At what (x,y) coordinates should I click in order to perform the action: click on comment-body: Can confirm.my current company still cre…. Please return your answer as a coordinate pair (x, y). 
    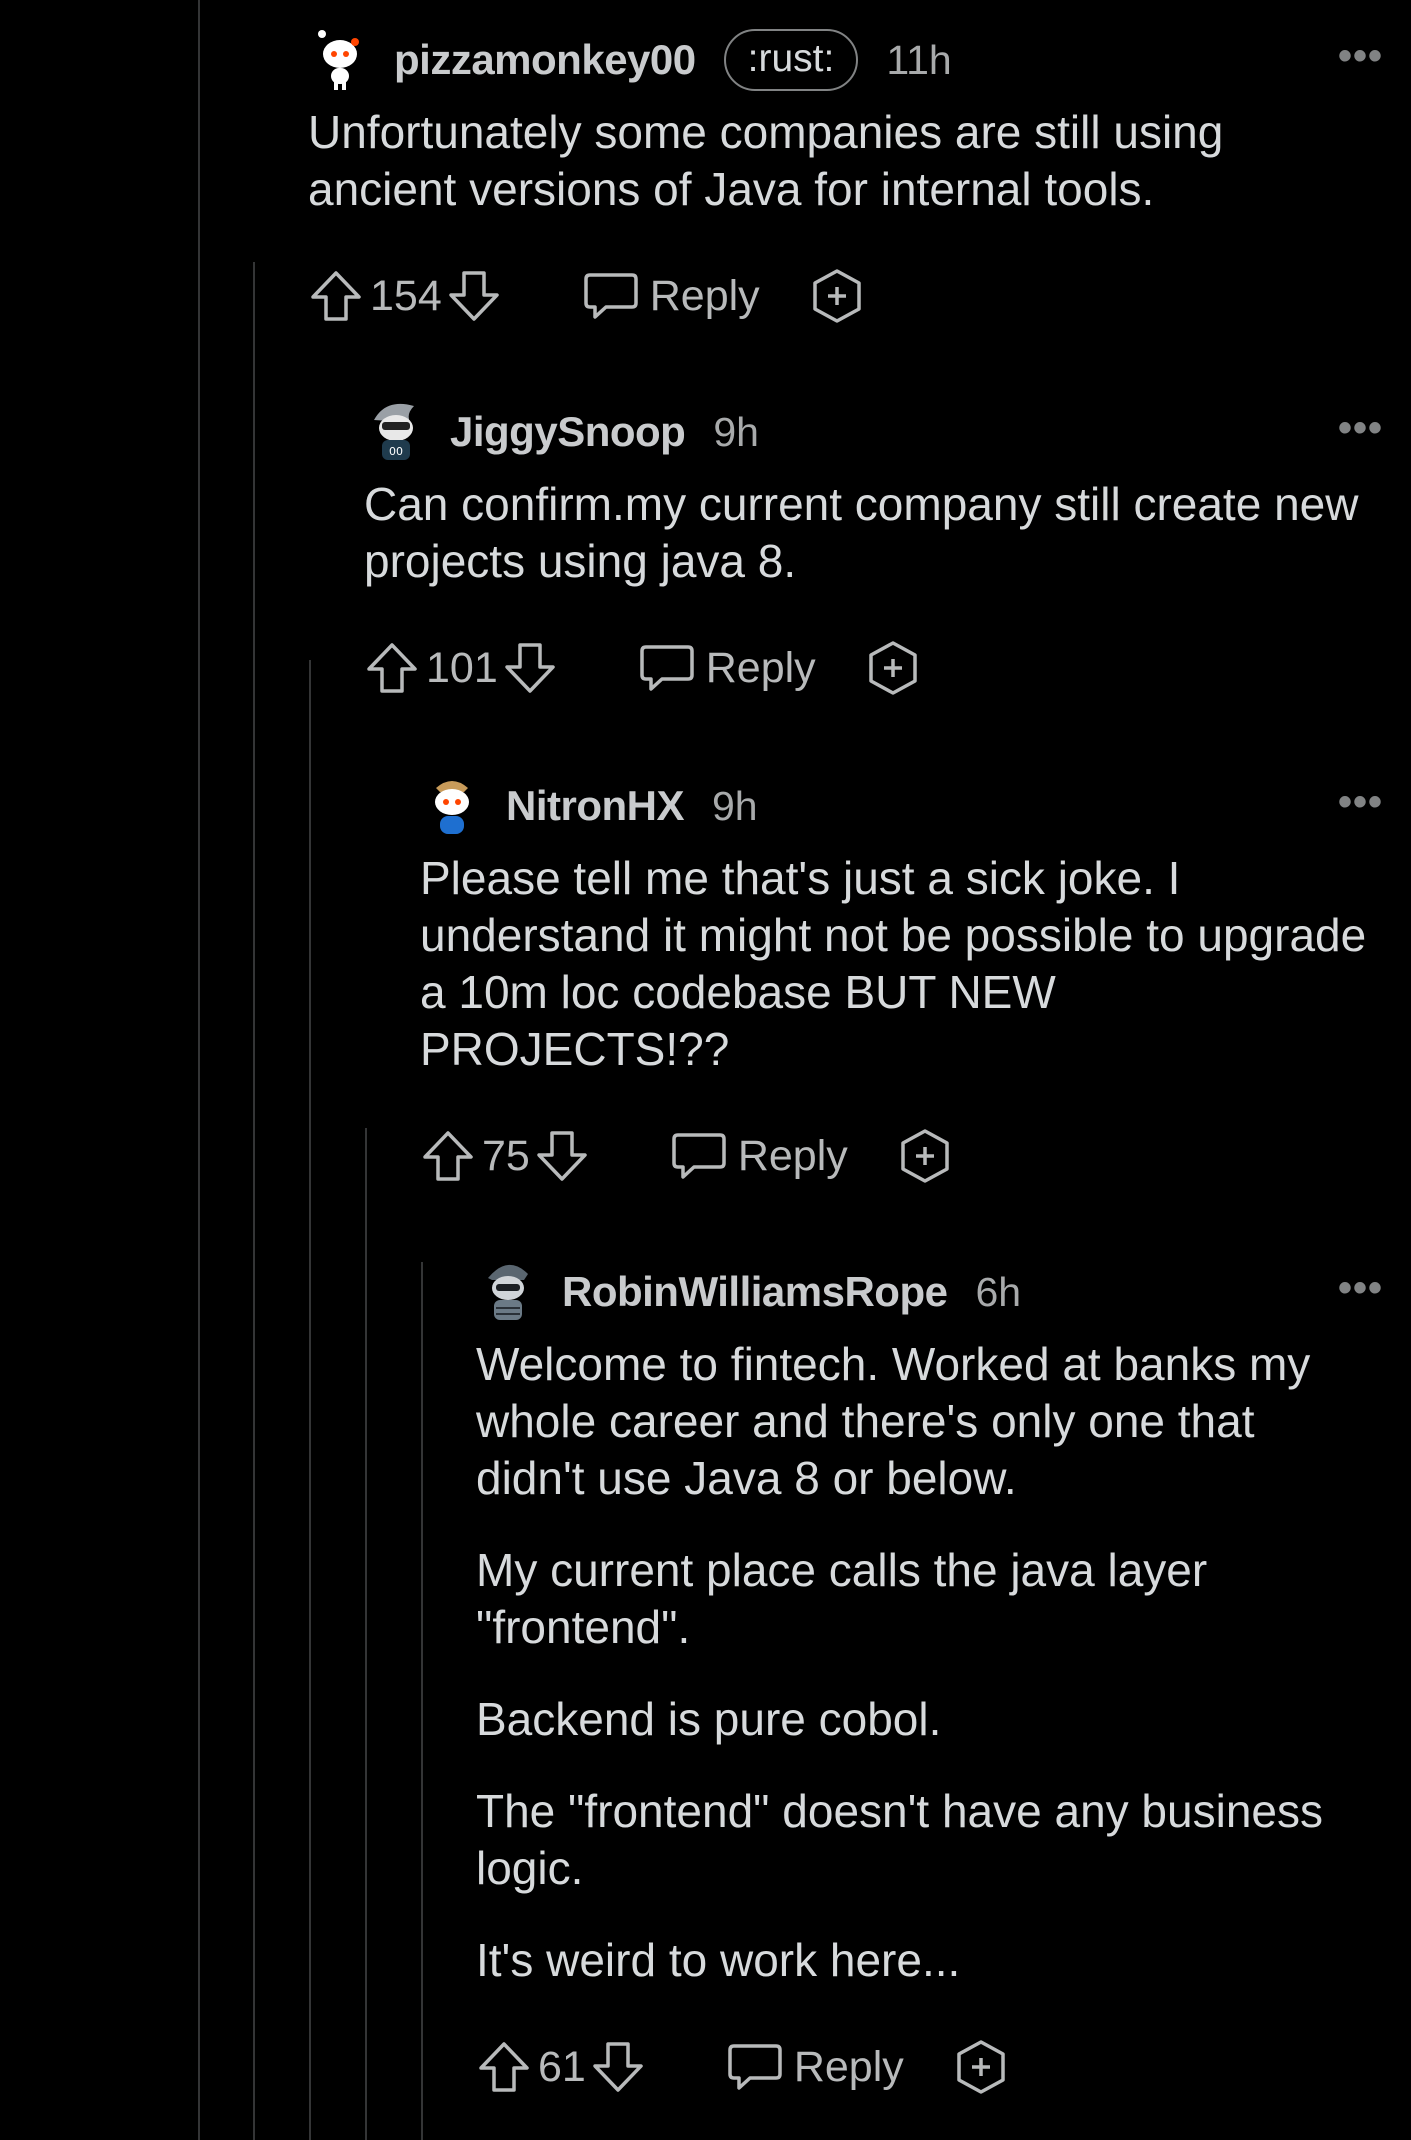
    Looking at the image, I should click on (887, 533).